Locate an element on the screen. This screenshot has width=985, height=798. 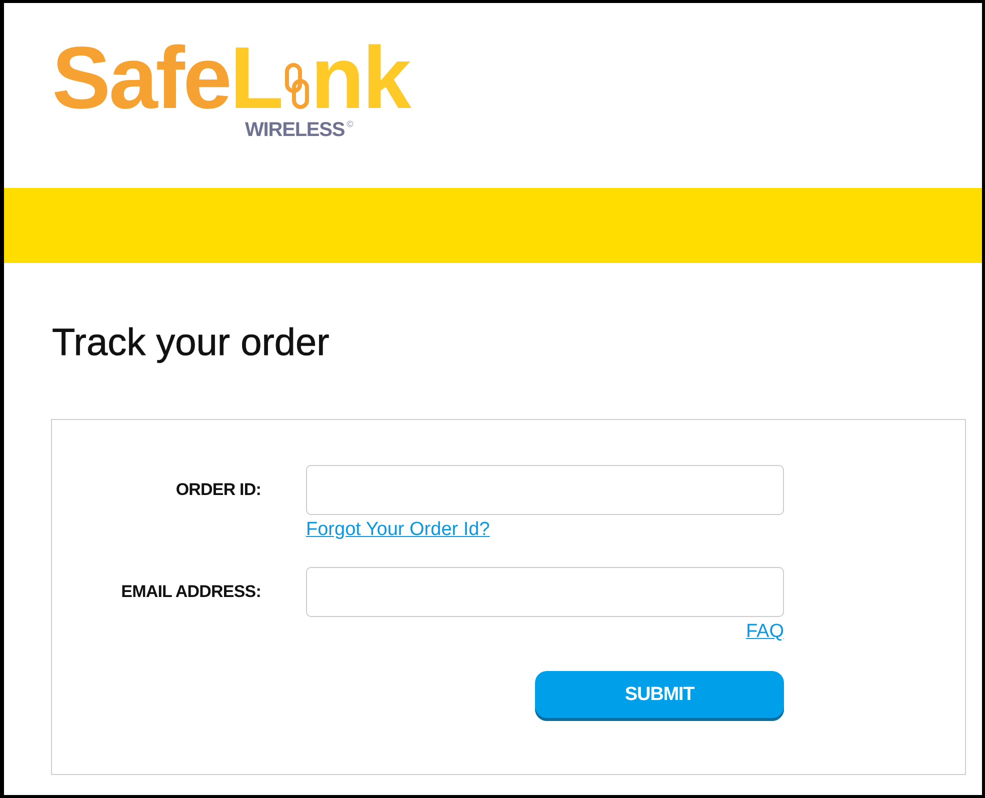
logo-tagline: WIRELESS is located at coordinates (295, 130).